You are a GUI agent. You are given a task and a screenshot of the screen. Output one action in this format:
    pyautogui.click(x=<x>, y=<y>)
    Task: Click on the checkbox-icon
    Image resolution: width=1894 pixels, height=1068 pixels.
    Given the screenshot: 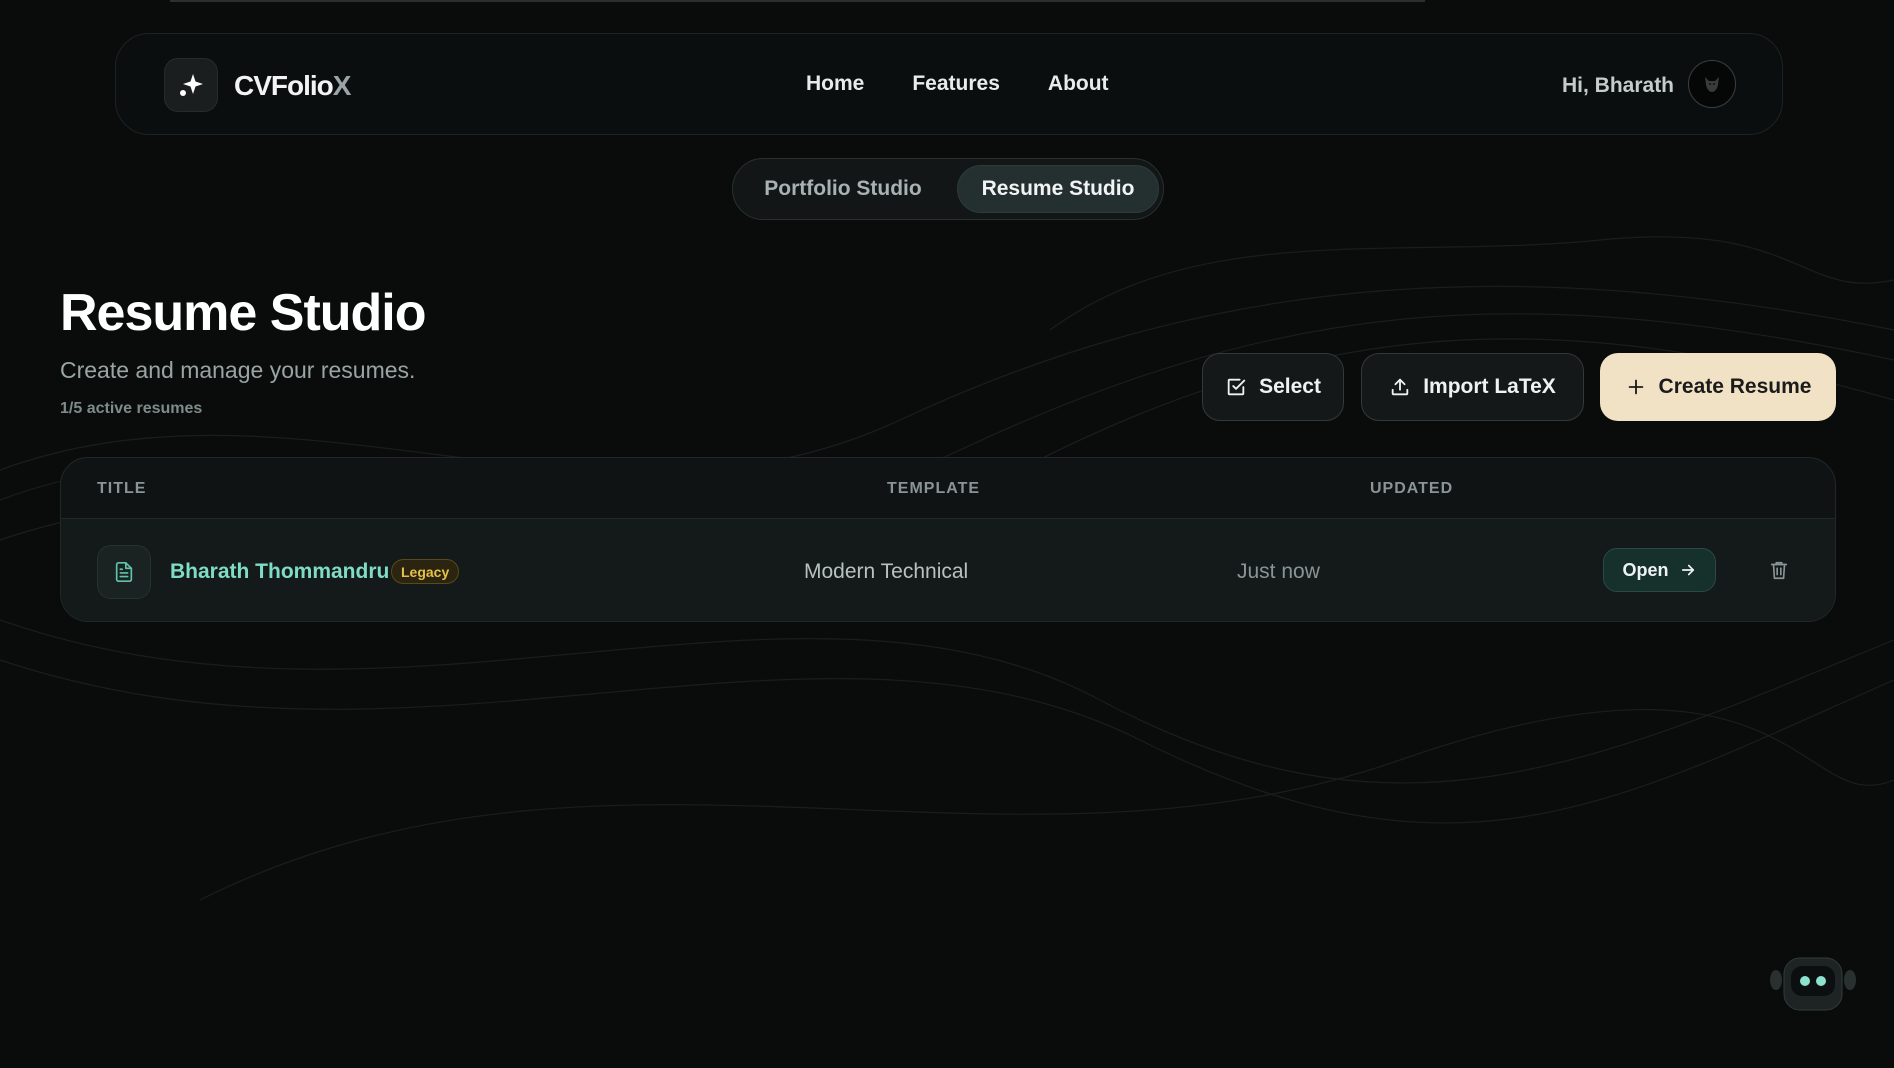 What is the action you would take?
    pyautogui.click(x=1236, y=387)
    